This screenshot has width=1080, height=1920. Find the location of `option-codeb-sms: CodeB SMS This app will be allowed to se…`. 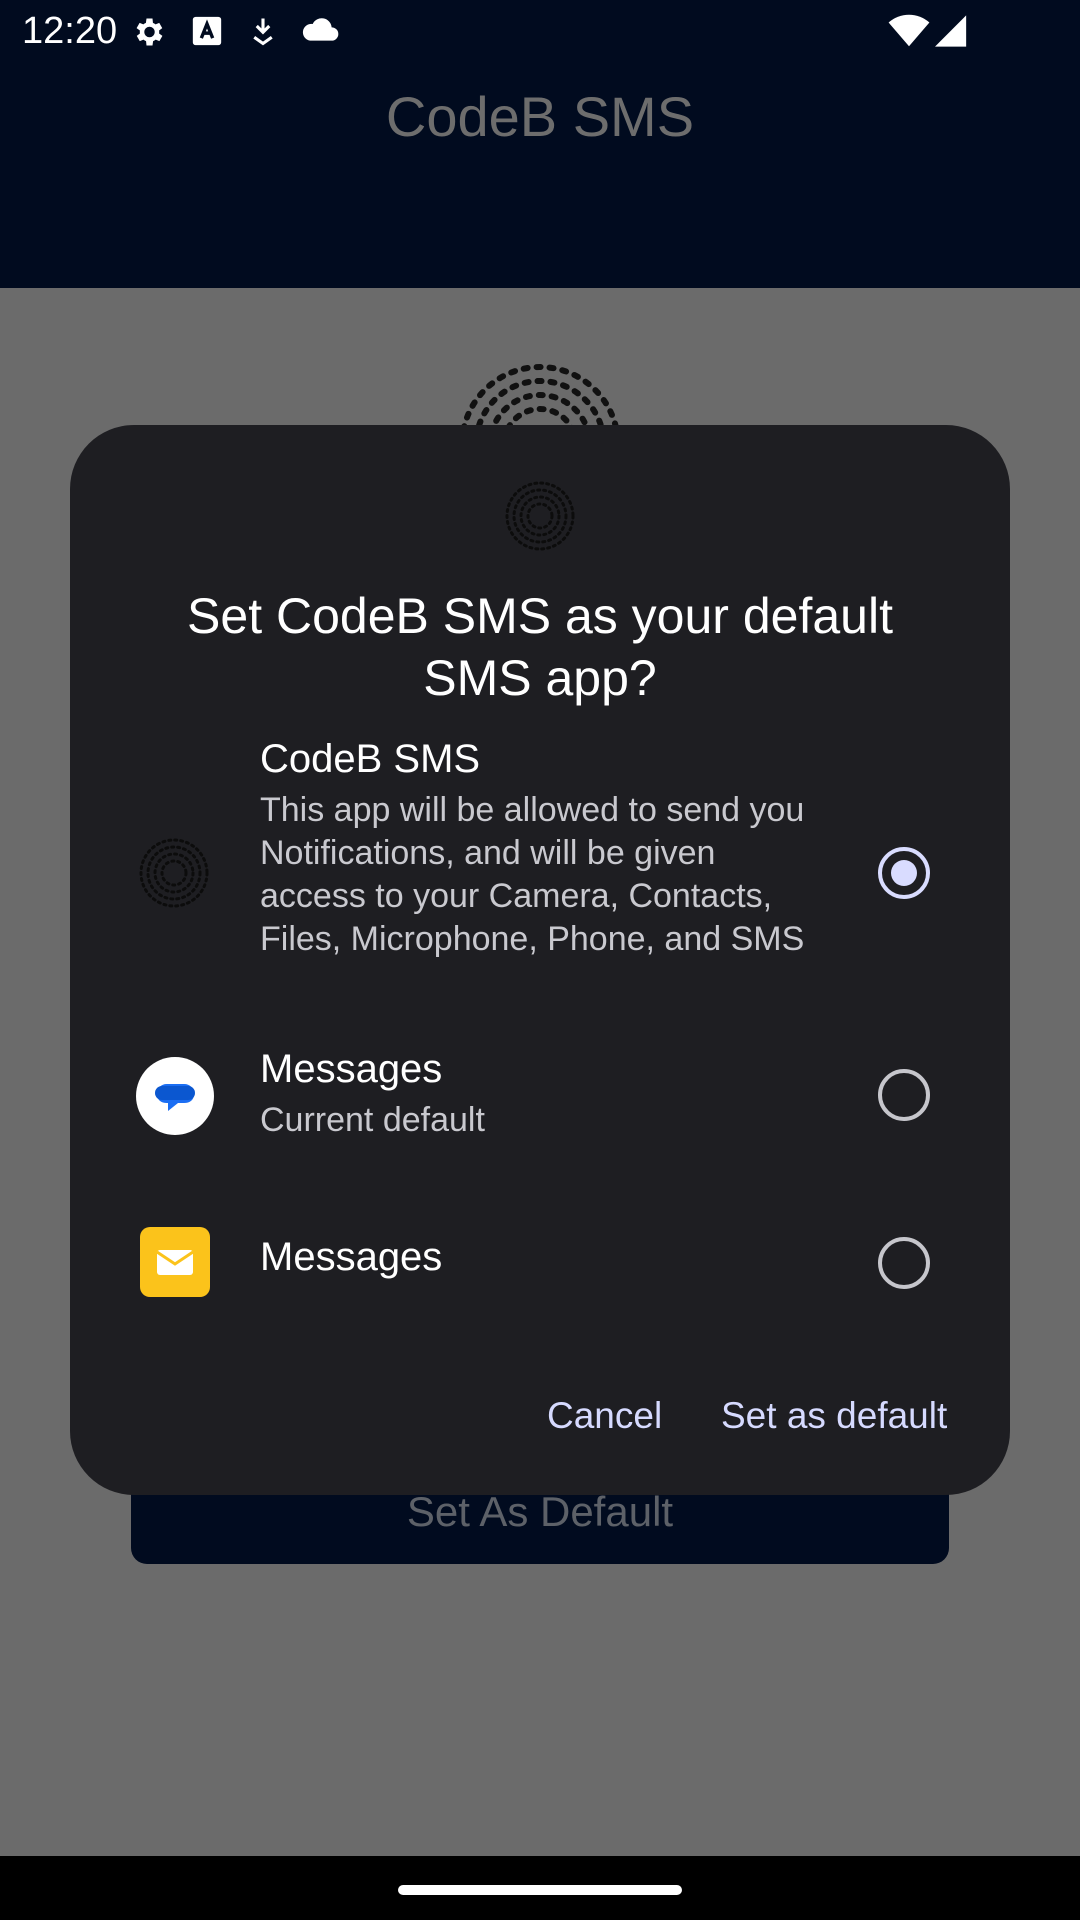

option-codeb-sms: CodeB SMS This app will be allowed to se… is located at coordinates (540, 872).